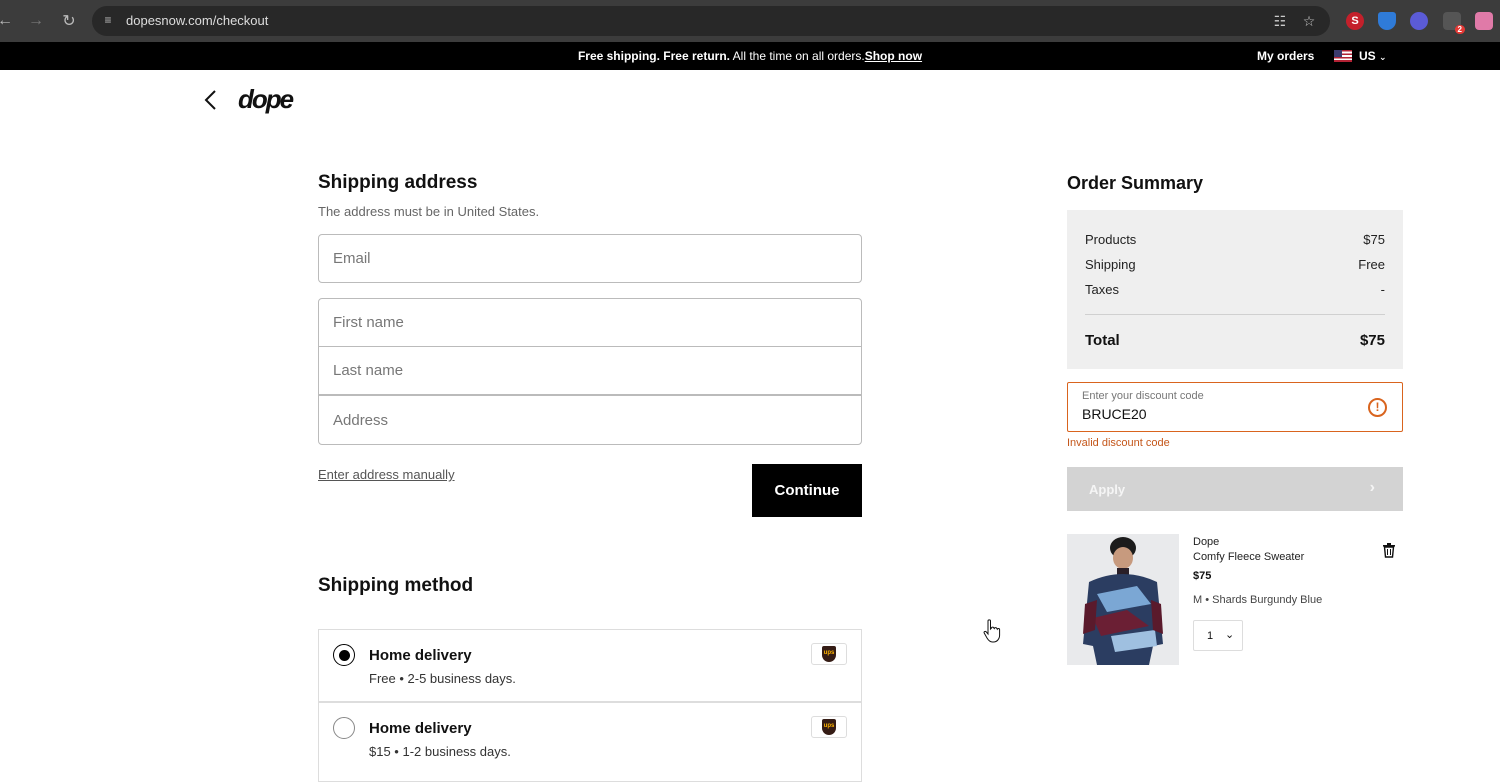 The width and height of the screenshot is (1500, 782). Describe the element at coordinates (1372, 340) in the screenshot. I see `total-value: $75` at that location.